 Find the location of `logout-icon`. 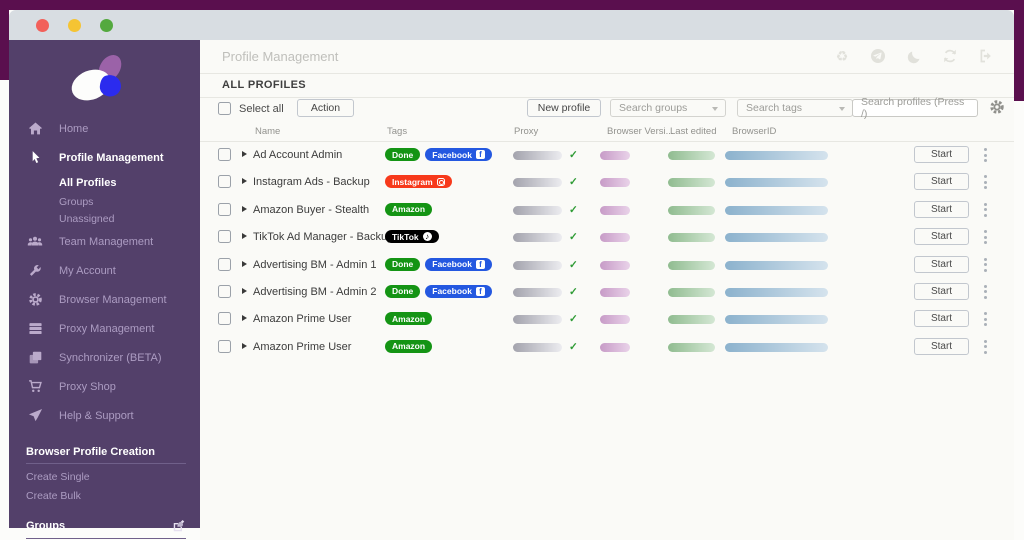

logout-icon is located at coordinates (986, 56).